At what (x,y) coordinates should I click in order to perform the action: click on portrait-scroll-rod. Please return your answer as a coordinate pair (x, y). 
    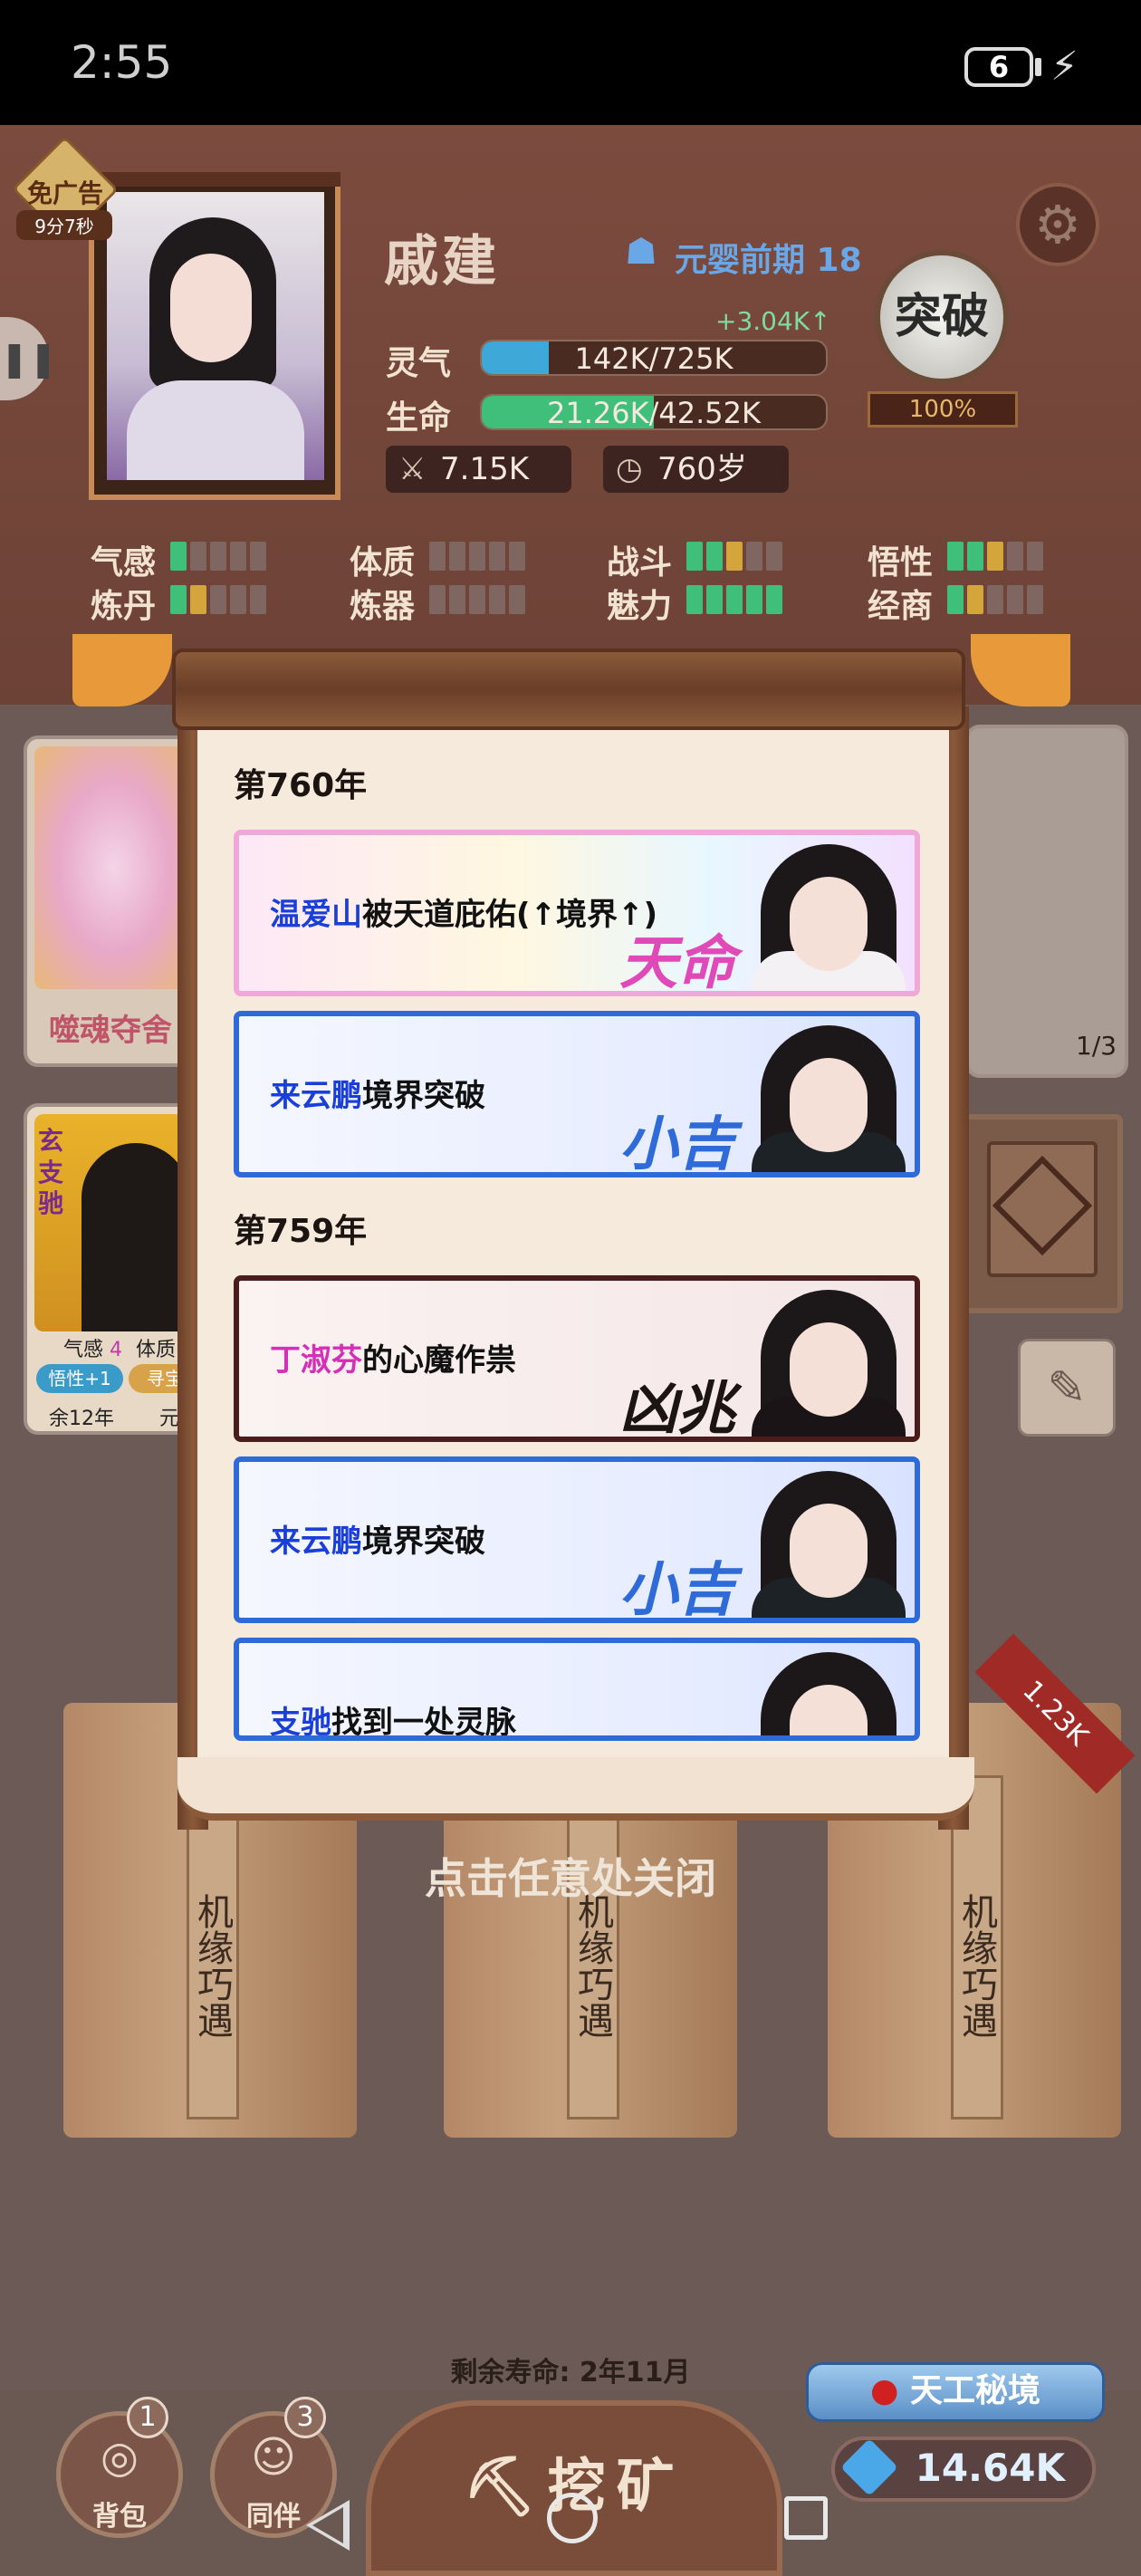
    Looking at the image, I should click on (214, 179).